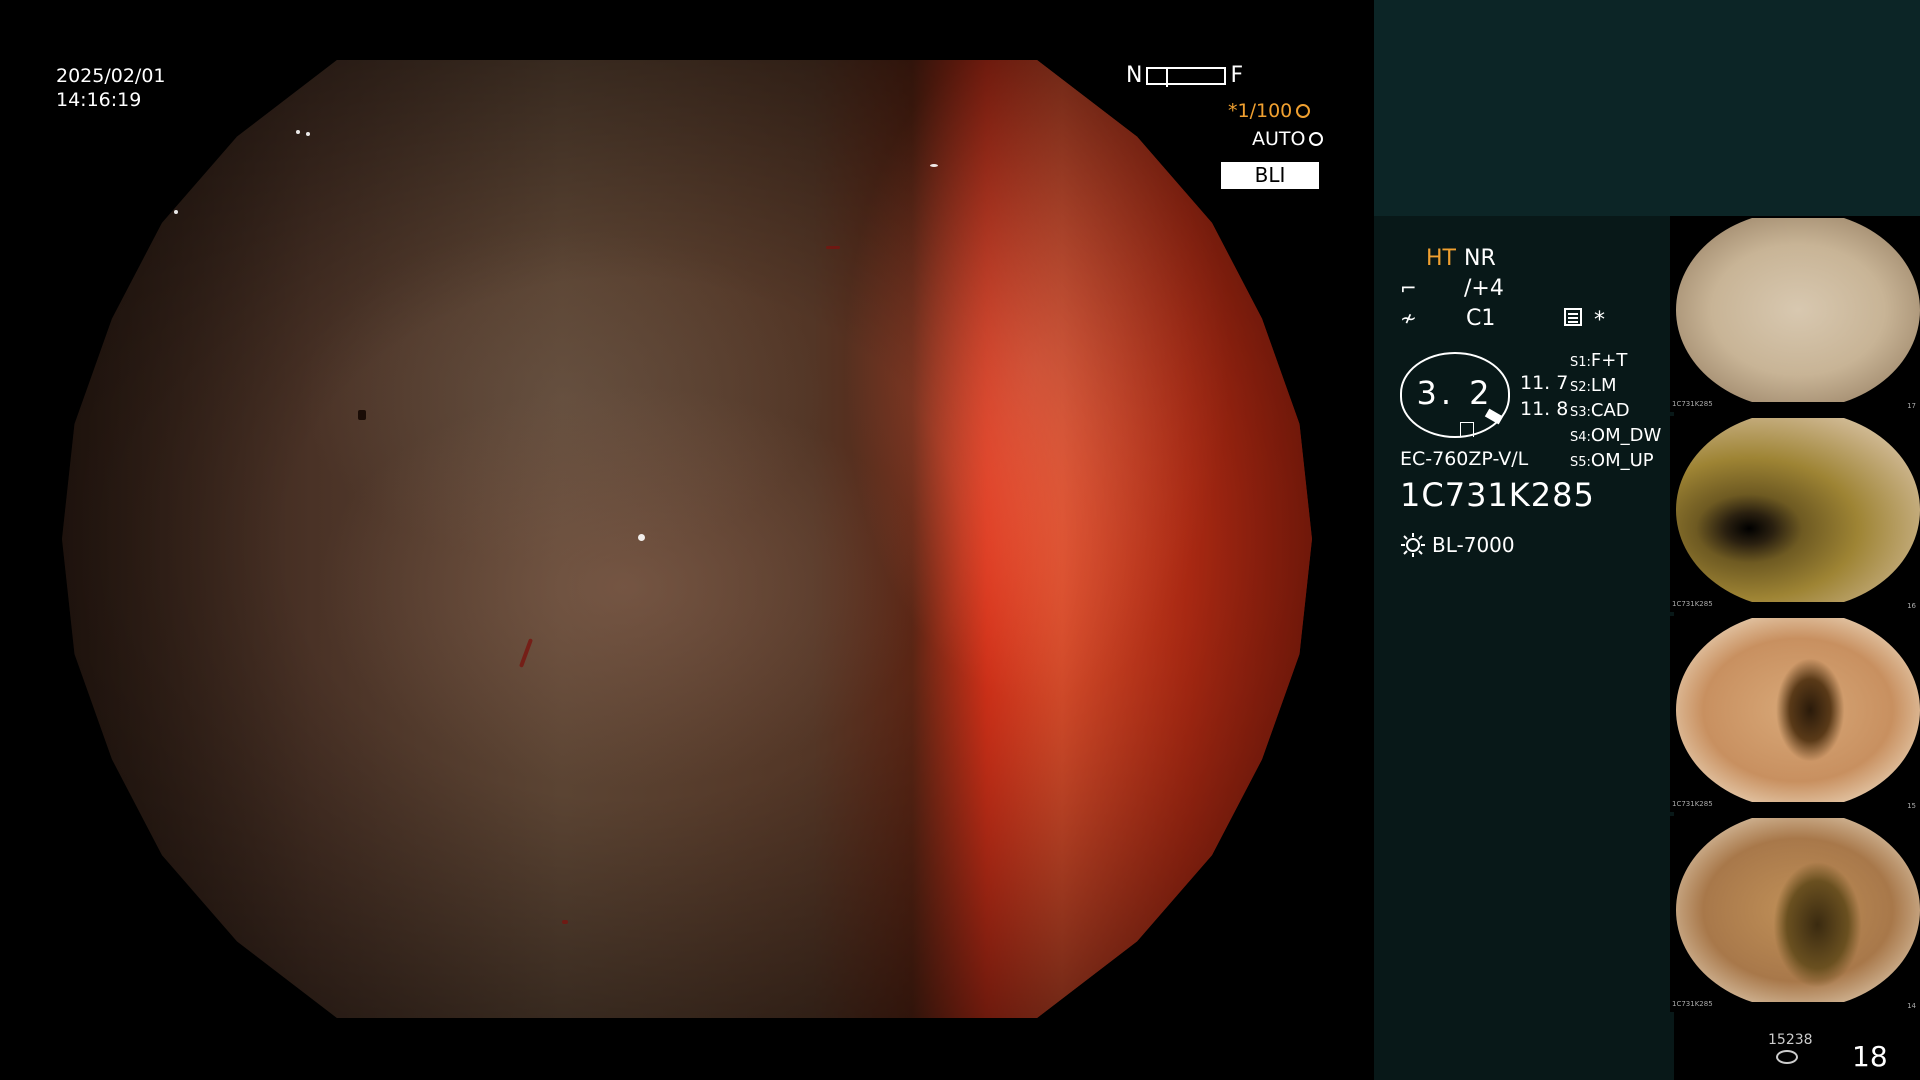 The height and width of the screenshot is (1080, 1920). I want to click on value-a: 11. 7, so click(1544, 383).